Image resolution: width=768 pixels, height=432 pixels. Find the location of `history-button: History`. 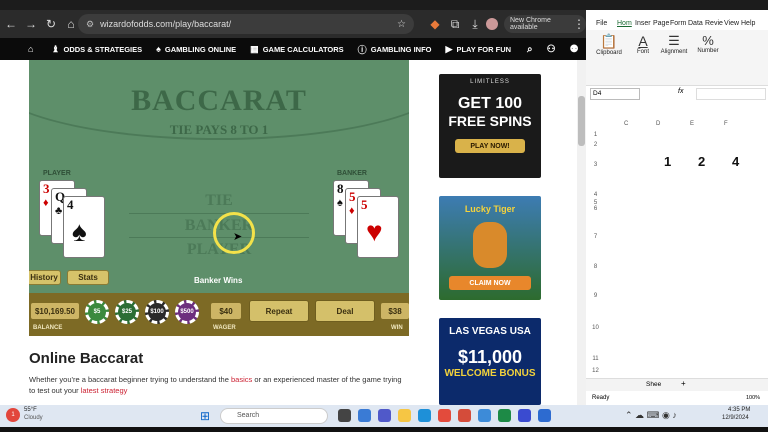

history-button: History is located at coordinates (45, 277).